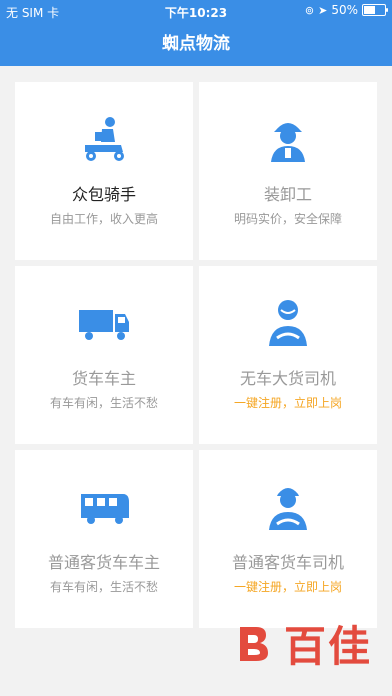 This screenshot has width=392, height=696. I want to click on driver-helmet-icon, so click(288, 509).